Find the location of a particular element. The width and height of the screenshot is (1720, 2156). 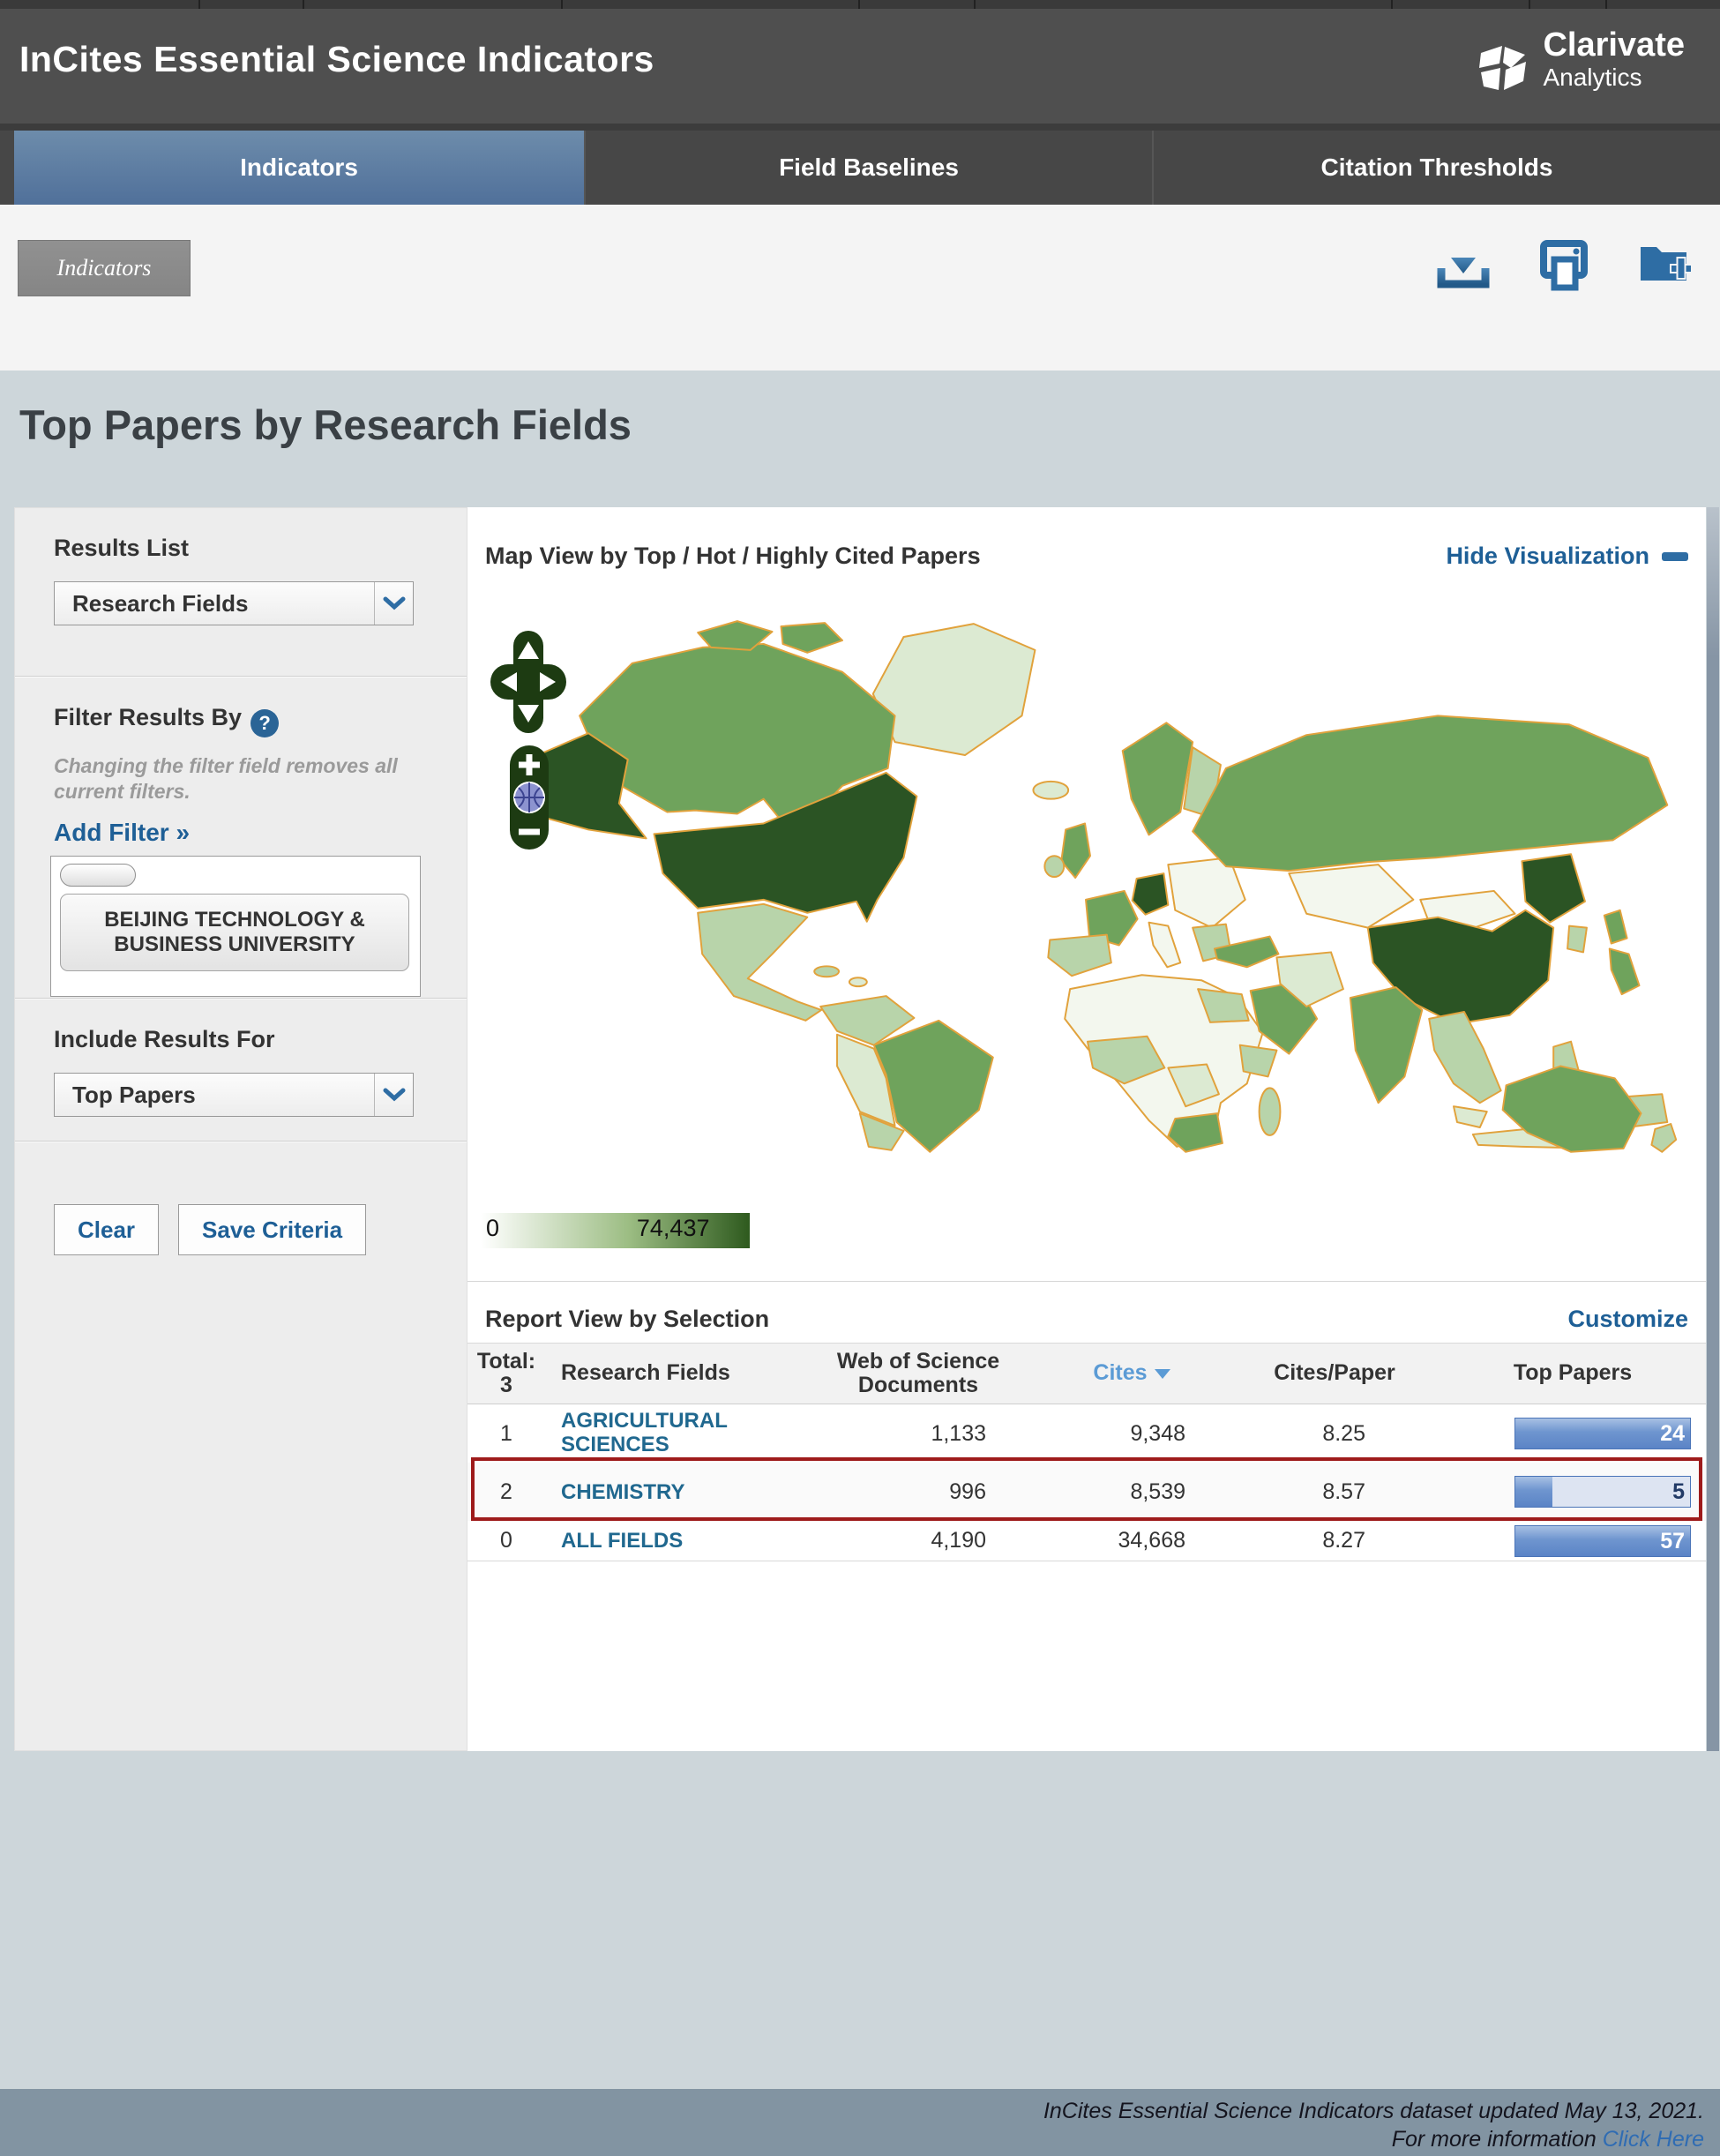

active-filters-box: BEIJING TECHNOLOGY & BUSINESS UNIVERSITY is located at coordinates (236, 926).